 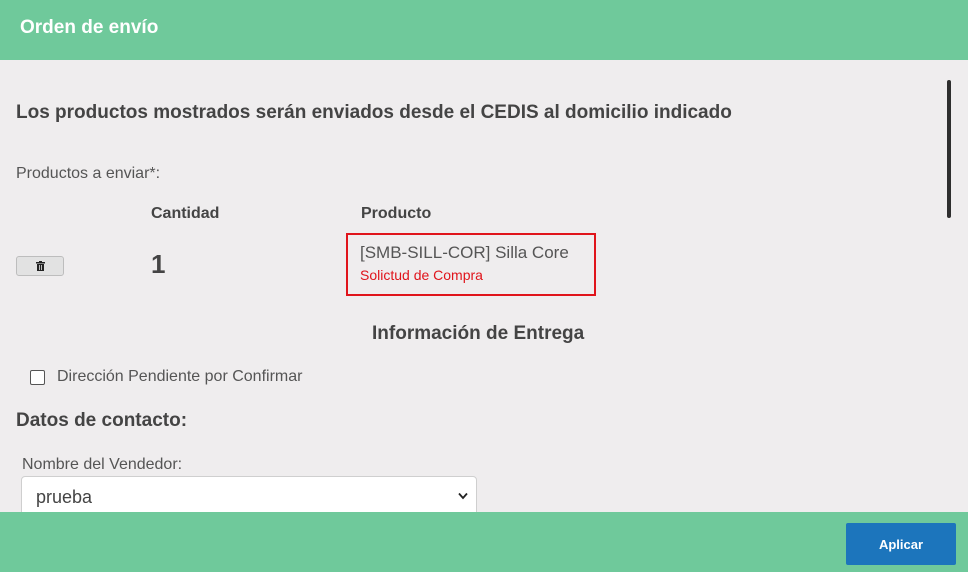 What do you see at coordinates (102, 464) in the screenshot?
I see `seller-label: Nombre del Vendedor:` at bounding box center [102, 464].